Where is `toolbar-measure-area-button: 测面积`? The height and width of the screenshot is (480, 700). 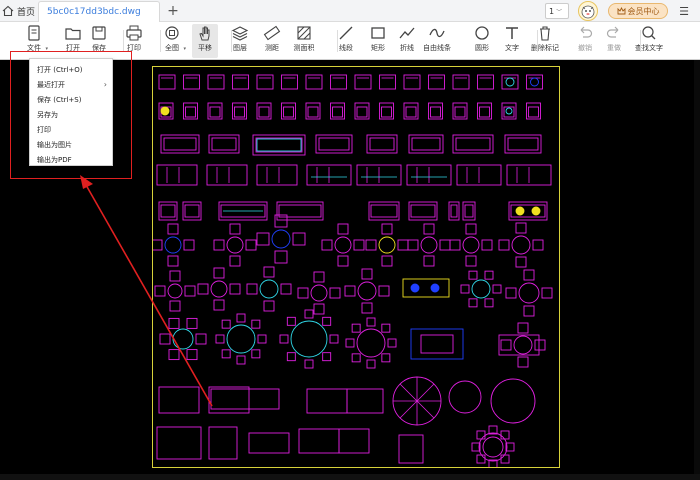
toolbar-measure-area-button: 测面积 is located at coordinates (304, 41).